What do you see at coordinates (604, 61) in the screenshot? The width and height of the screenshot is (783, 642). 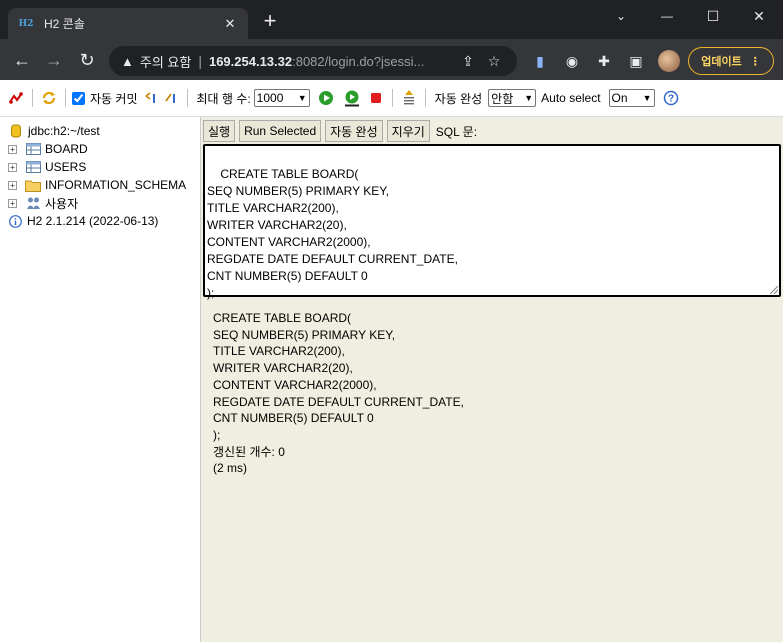 I see `extensions-puzzle-icon: ✚` at bounding box center [604, 61].